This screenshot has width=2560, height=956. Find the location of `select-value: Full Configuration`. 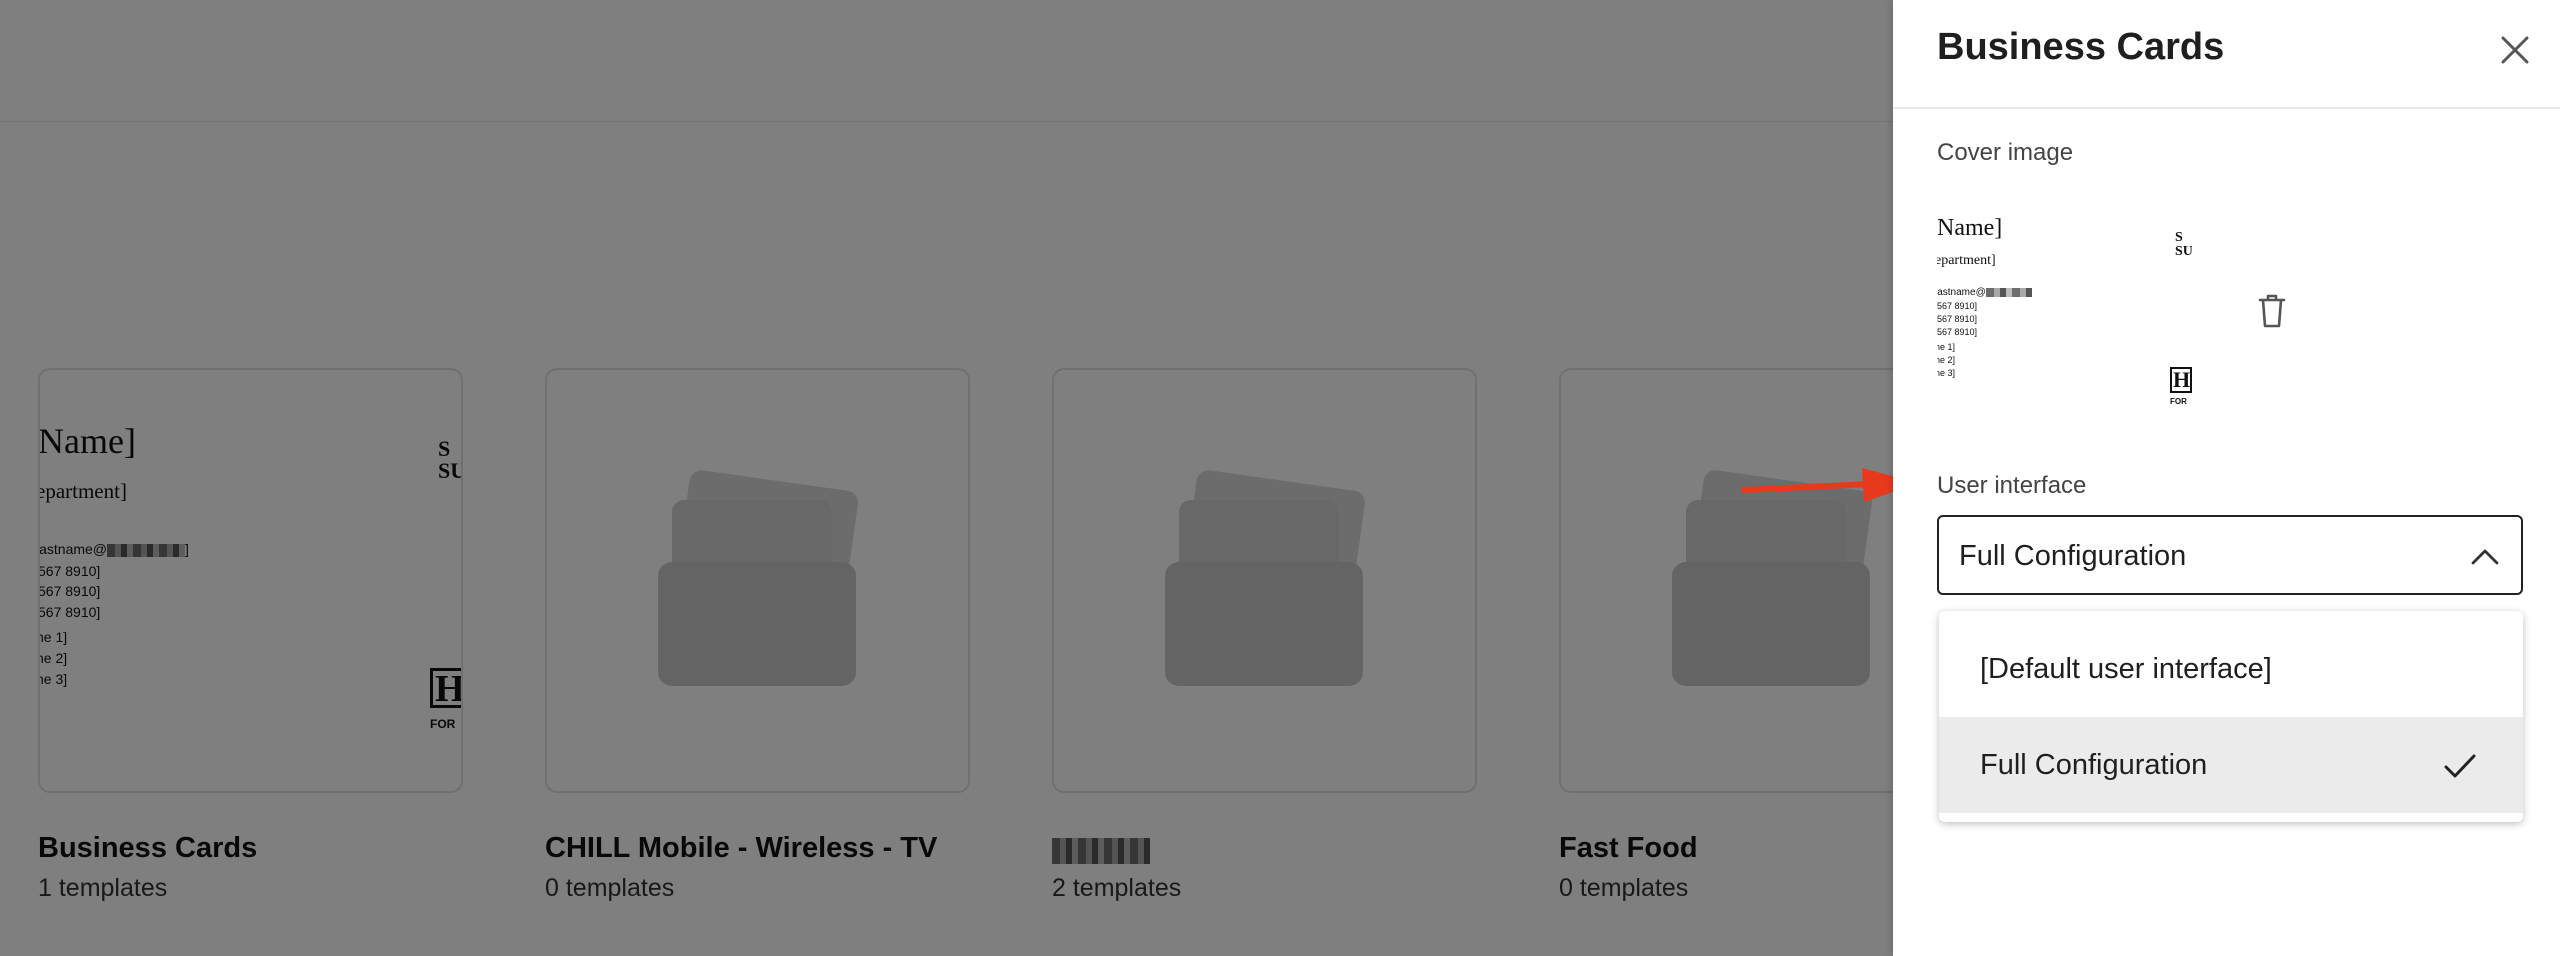

select-value: Full Configuration is located at coordinates (2073, 556).